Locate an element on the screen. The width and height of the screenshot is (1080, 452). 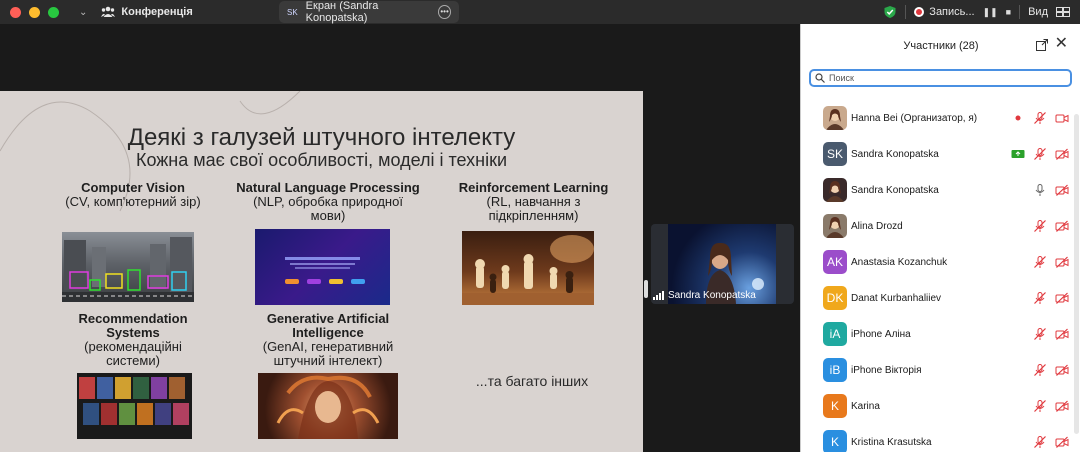
participant-name: Danat Kurbanhaliiev is located at coordinates (896, 298).